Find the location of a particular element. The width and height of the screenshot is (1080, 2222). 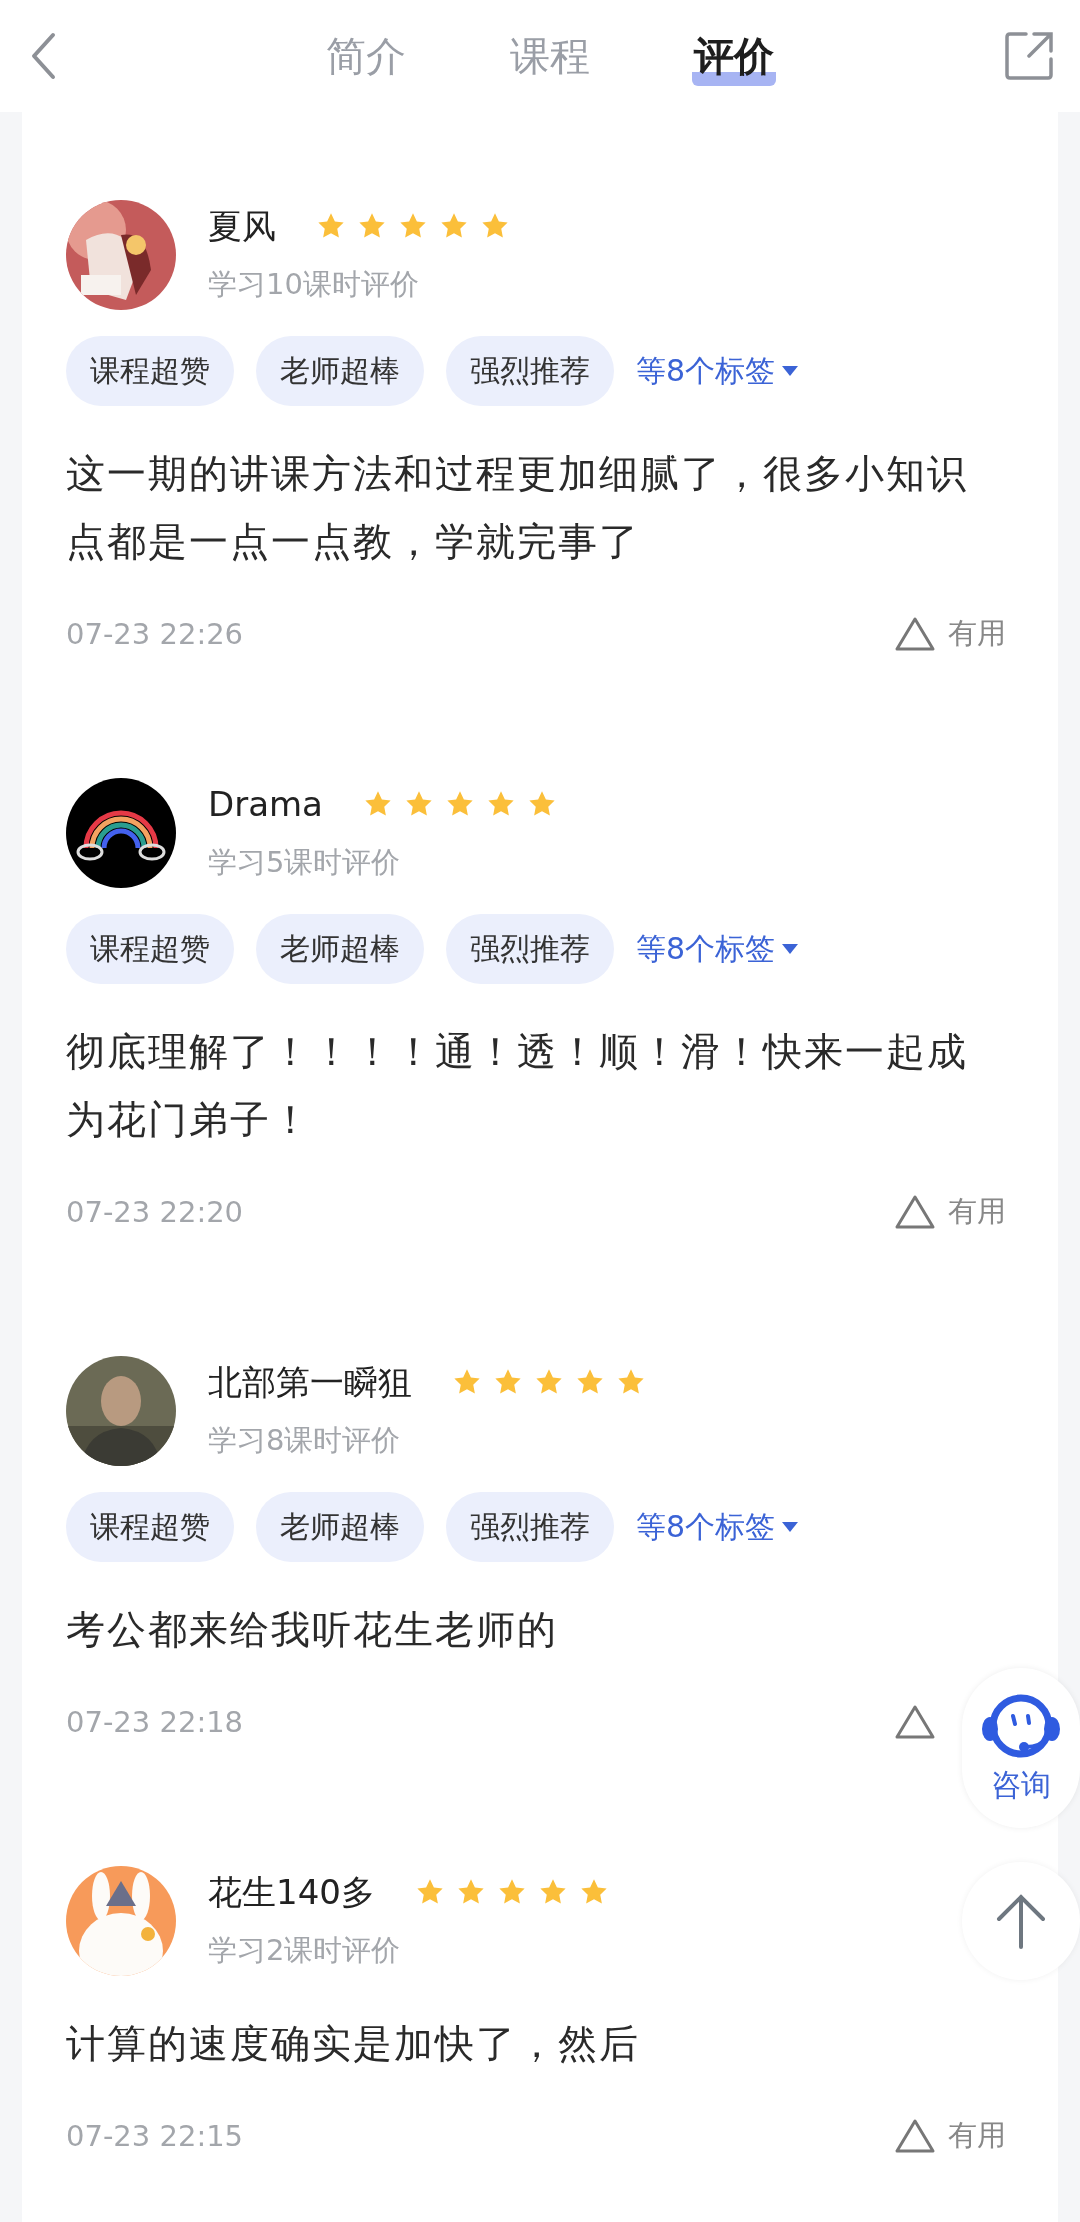

study-hours: 学习5课时评价 is located at coordinates (305, 862).